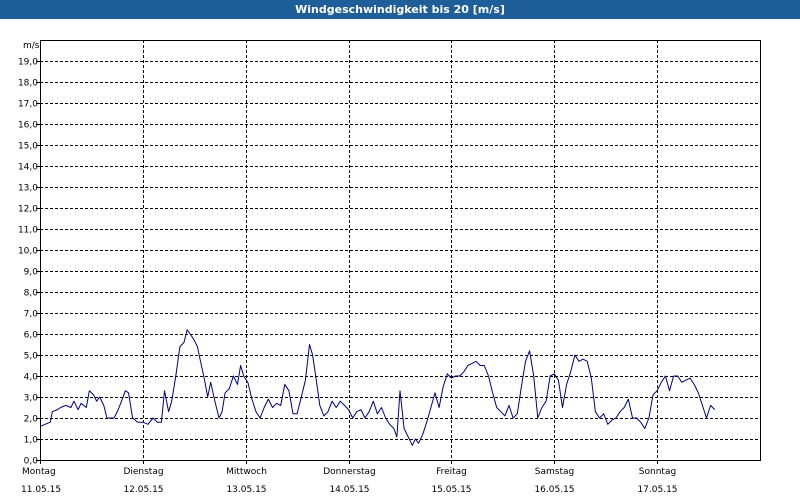 The width and height of the screenshot is (800, 500). I want to click on y-tick-label: 19,0, so click(28, 63).